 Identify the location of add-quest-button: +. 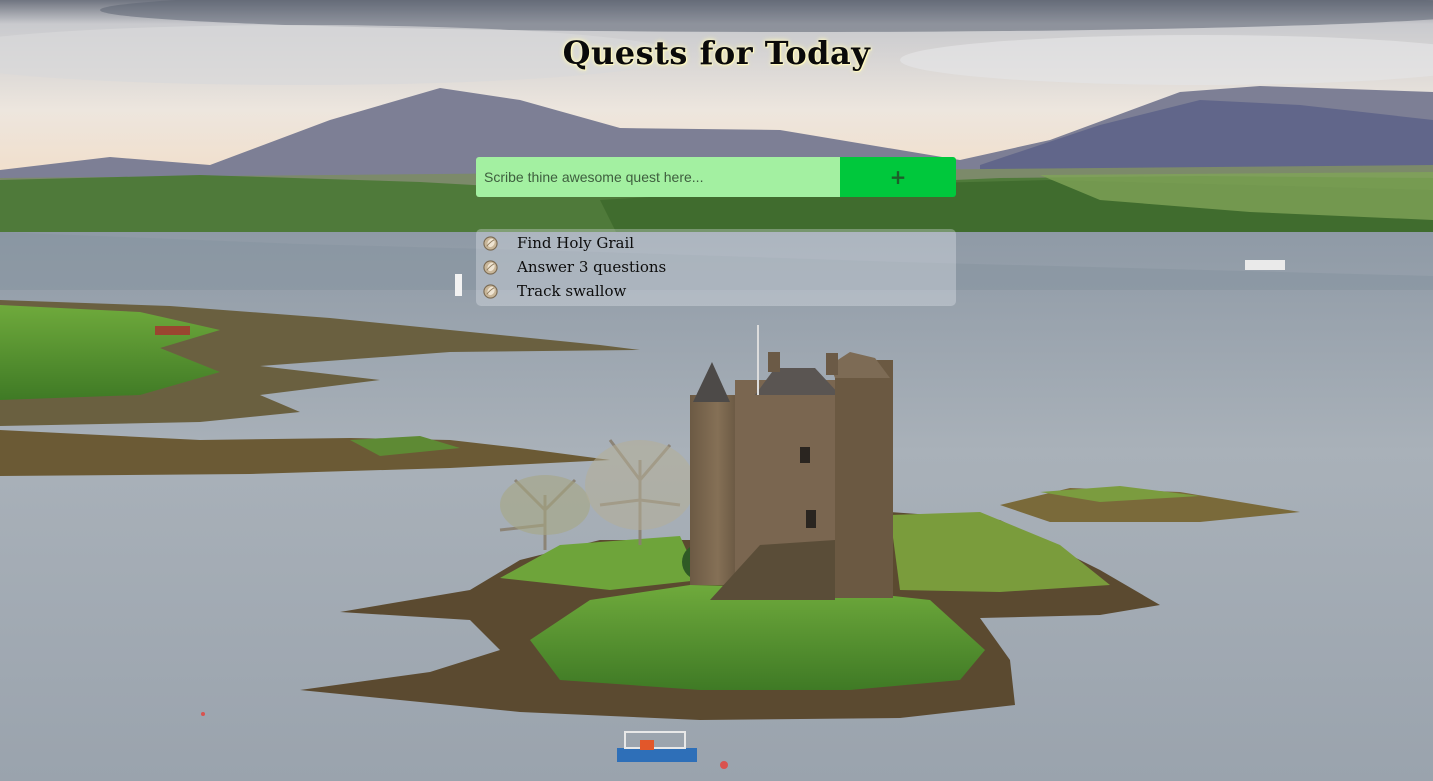
(898, 177).